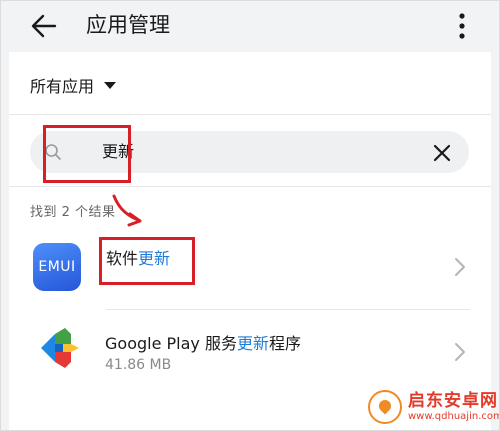 This screenshot has height=431, width=500. What do you see at coordinates (60, 348) in the screenshot?
I see `google-play-services-icon` at bounding box center [60, 348].